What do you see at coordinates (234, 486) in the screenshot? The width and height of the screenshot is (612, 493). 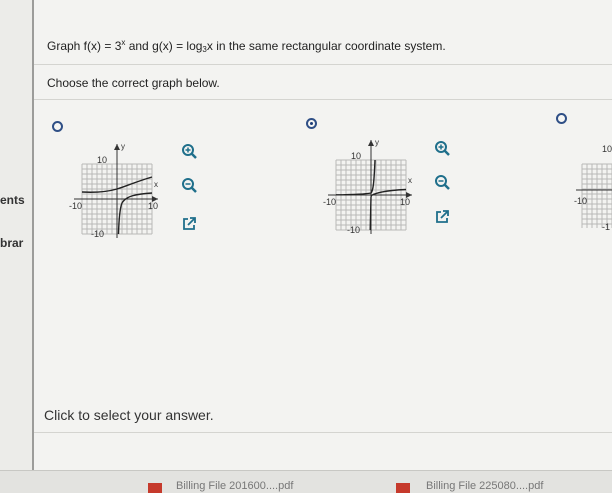 I see `taskbar-item-billing-file-1: Billing File 201600....pdf` at bounding box center [234, 486].